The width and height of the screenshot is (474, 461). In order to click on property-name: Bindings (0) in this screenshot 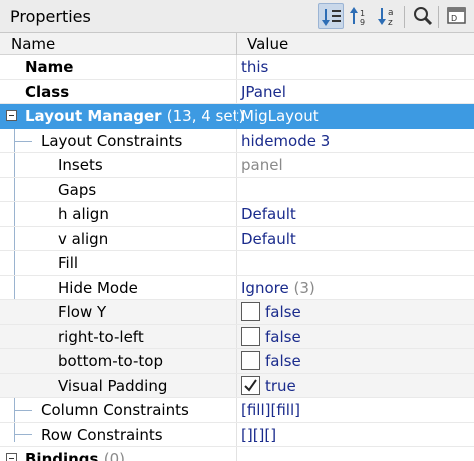, I will do `click(75, 455)`.